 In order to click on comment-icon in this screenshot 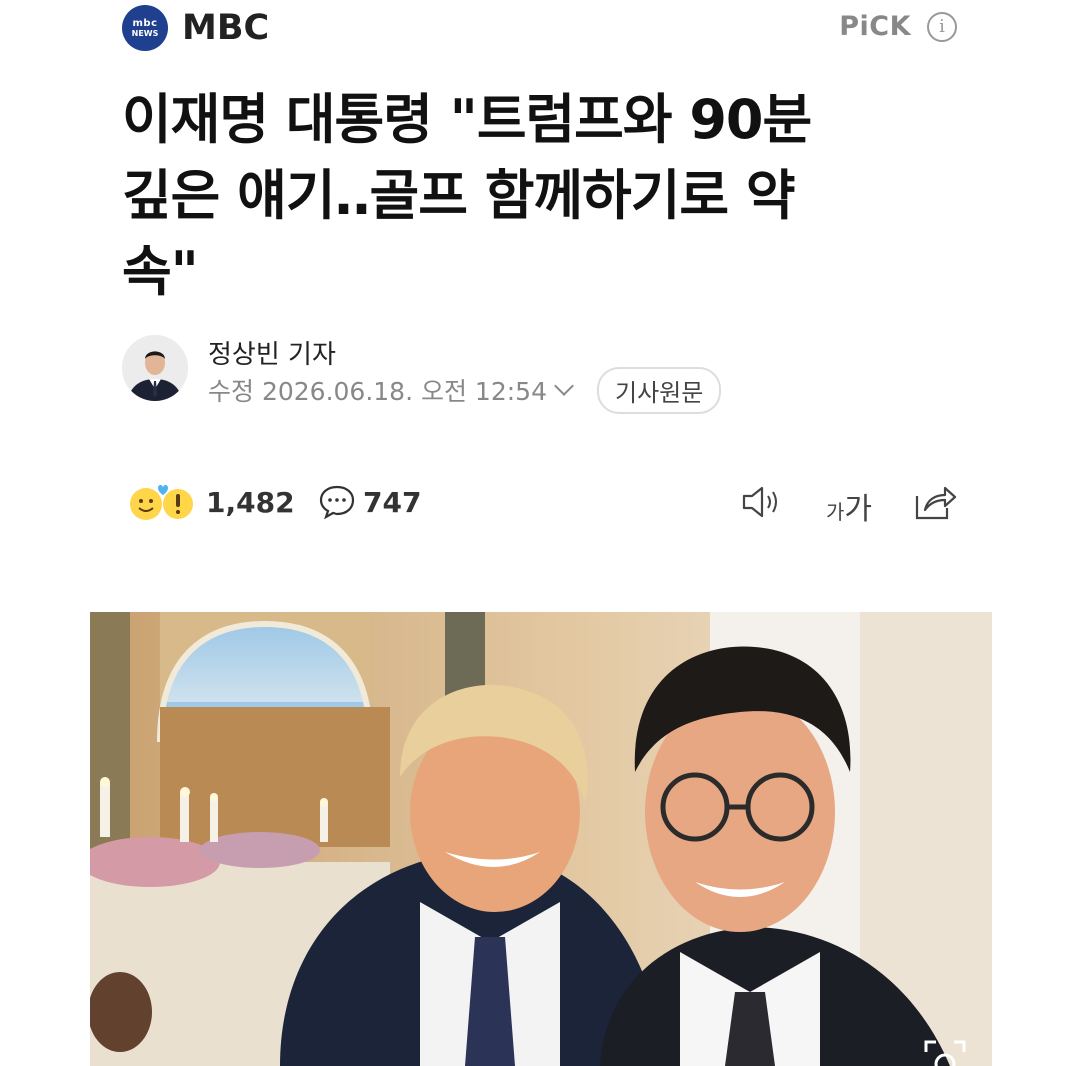, I will do `click(337, 504)`.